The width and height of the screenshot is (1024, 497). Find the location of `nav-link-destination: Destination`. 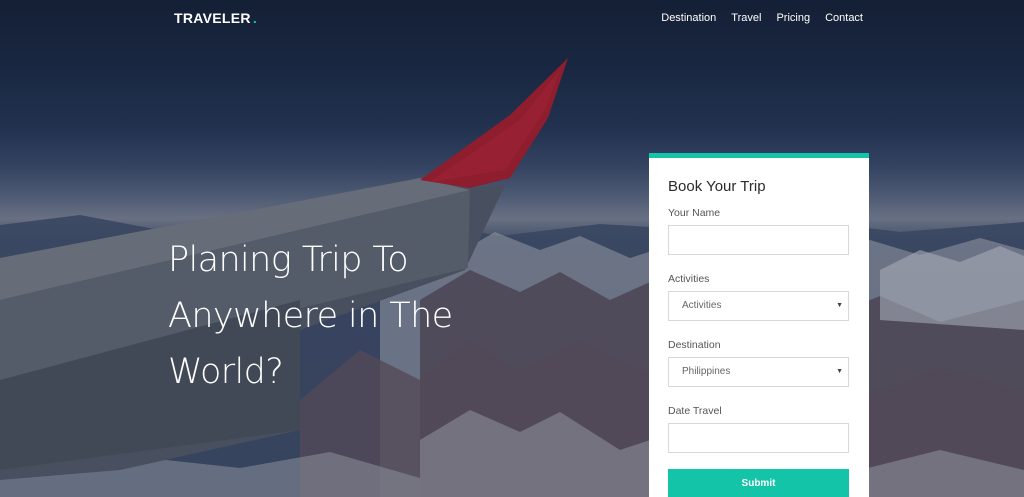

nav-link-destination: Destination is located at coordinates (688, 18).